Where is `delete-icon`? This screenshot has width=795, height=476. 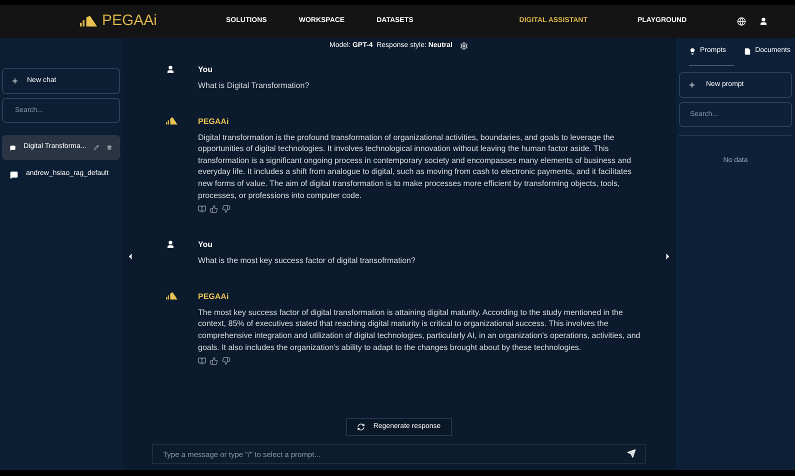 delete-icon is located at coordinates (109, 147).